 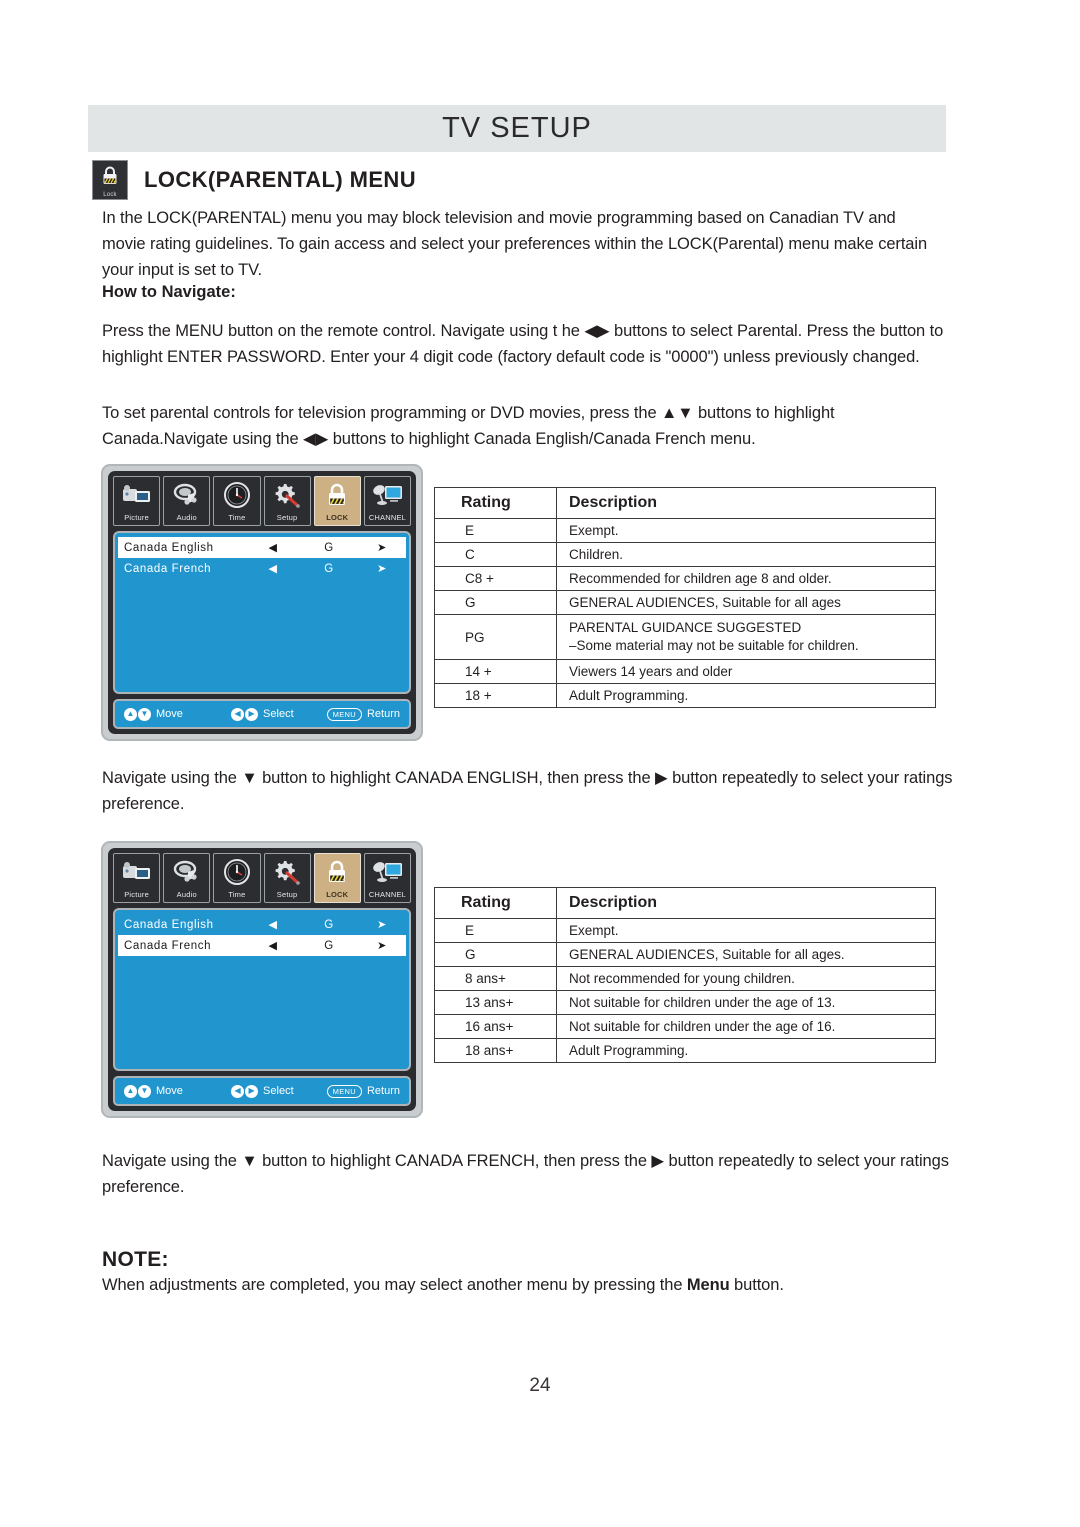 What do you see at coordinates (110, 176) in the screenshot?
I see `padlock-glyph` at bounding box center [110, 176].